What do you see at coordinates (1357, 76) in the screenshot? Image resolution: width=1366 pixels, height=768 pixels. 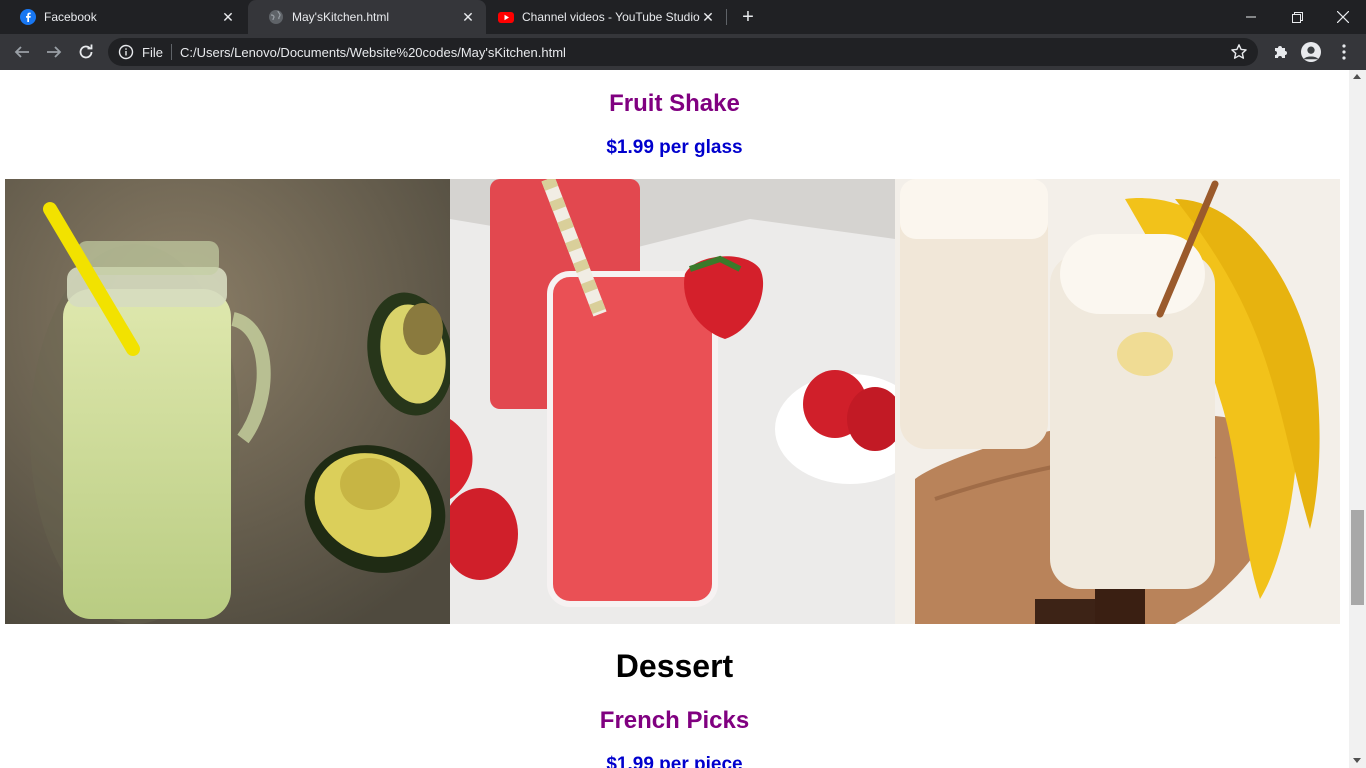 I see `scroll-up-arrow-icon` at bounding box center [1357, 76].